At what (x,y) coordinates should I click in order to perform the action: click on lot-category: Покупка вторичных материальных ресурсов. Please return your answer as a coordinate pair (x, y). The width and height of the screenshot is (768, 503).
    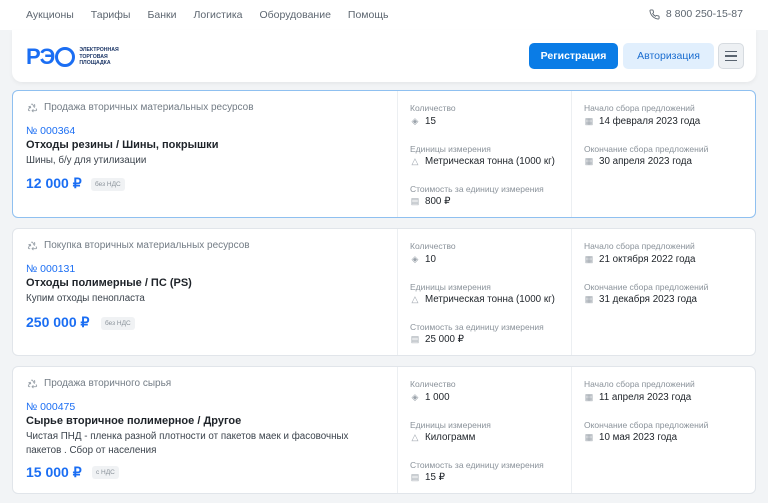
    Looking at the image, I should click on (138, 245).